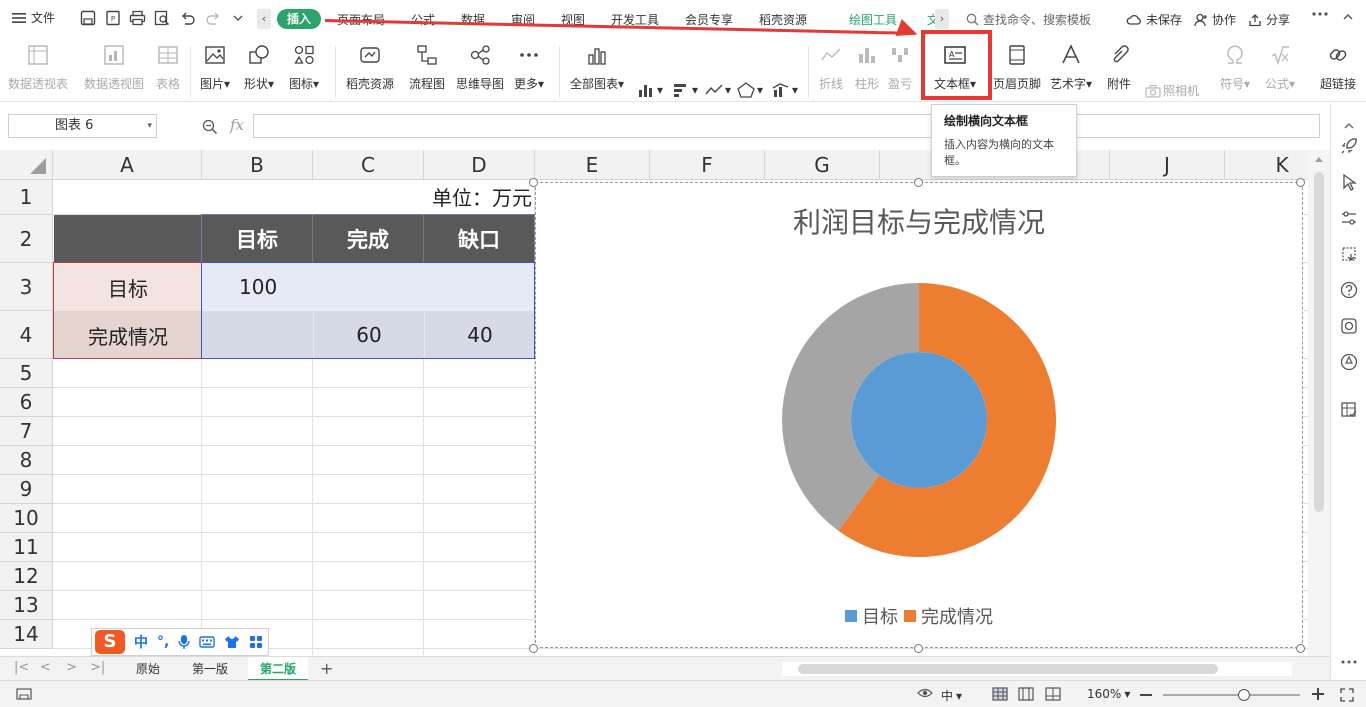 This screenshot has height=707, width=1366. I want to click on add-sheet-button: +, so click(326, 669).